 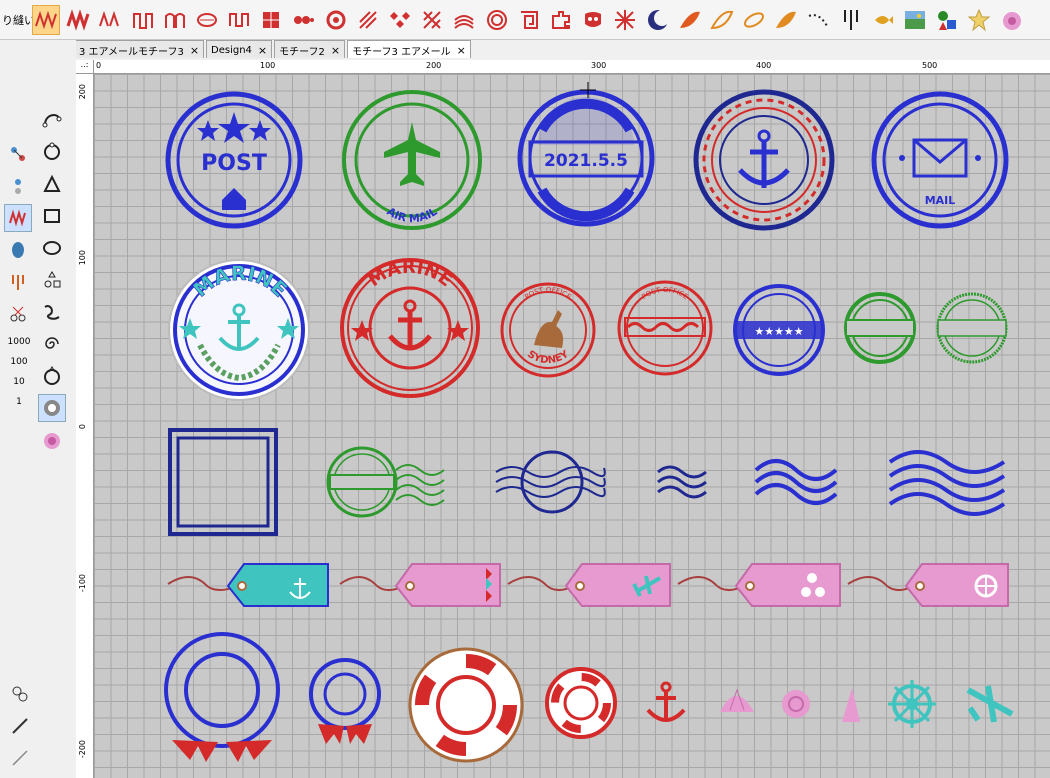 What do you see at coordinates (940, 160) in the screenshot?
I see `mail-stamp: MAIL` at bounding box center [940, 160].